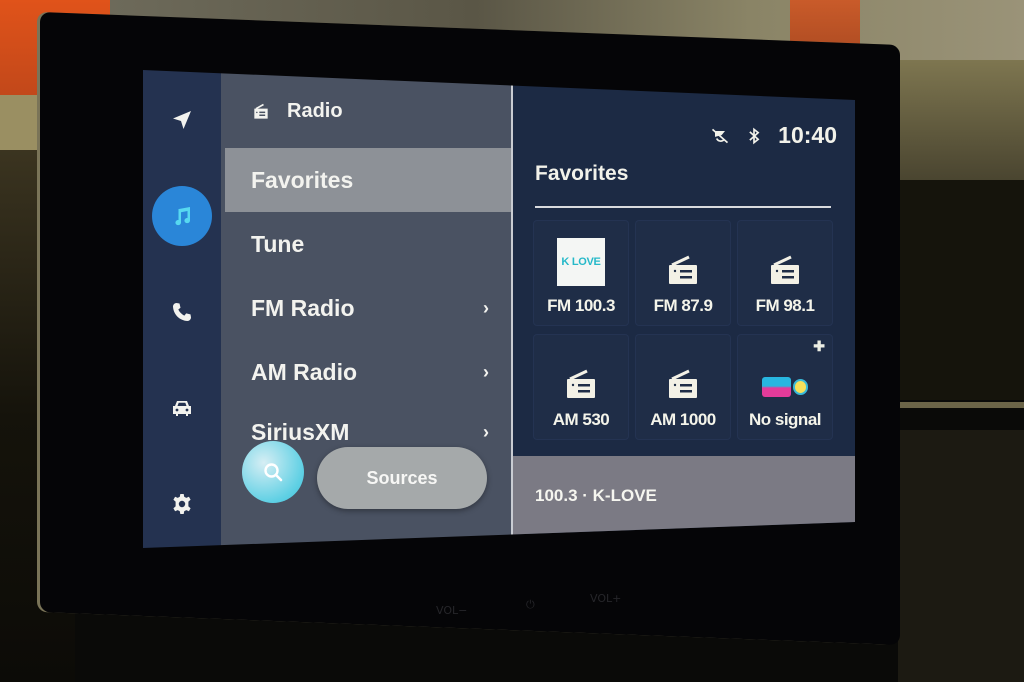 The width and height of the screenshot is (1024, 682). I want to click on station-logo, so click(785, 387).